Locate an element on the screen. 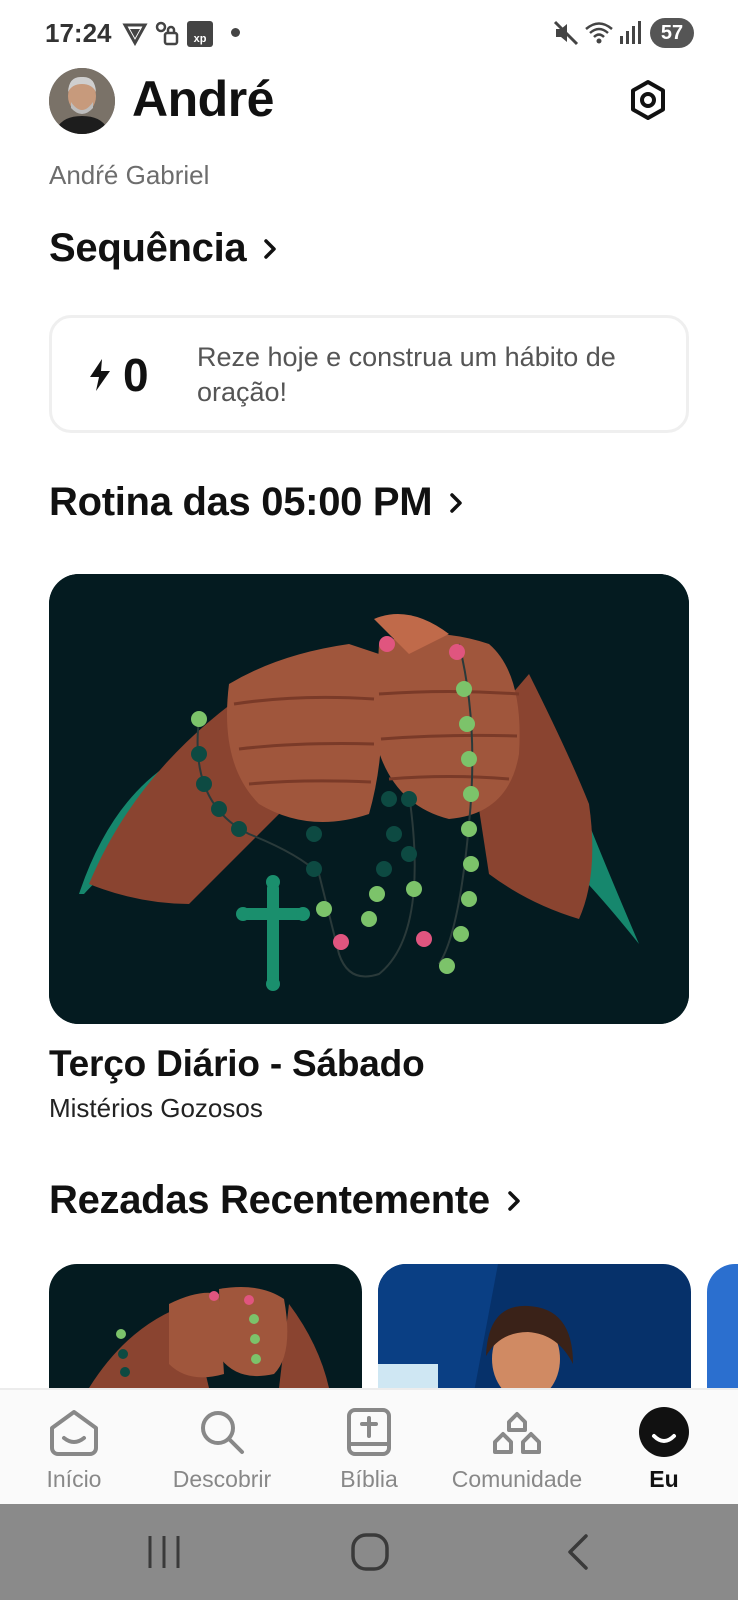  system-nav-bar is located at coordinates (369, 1552).